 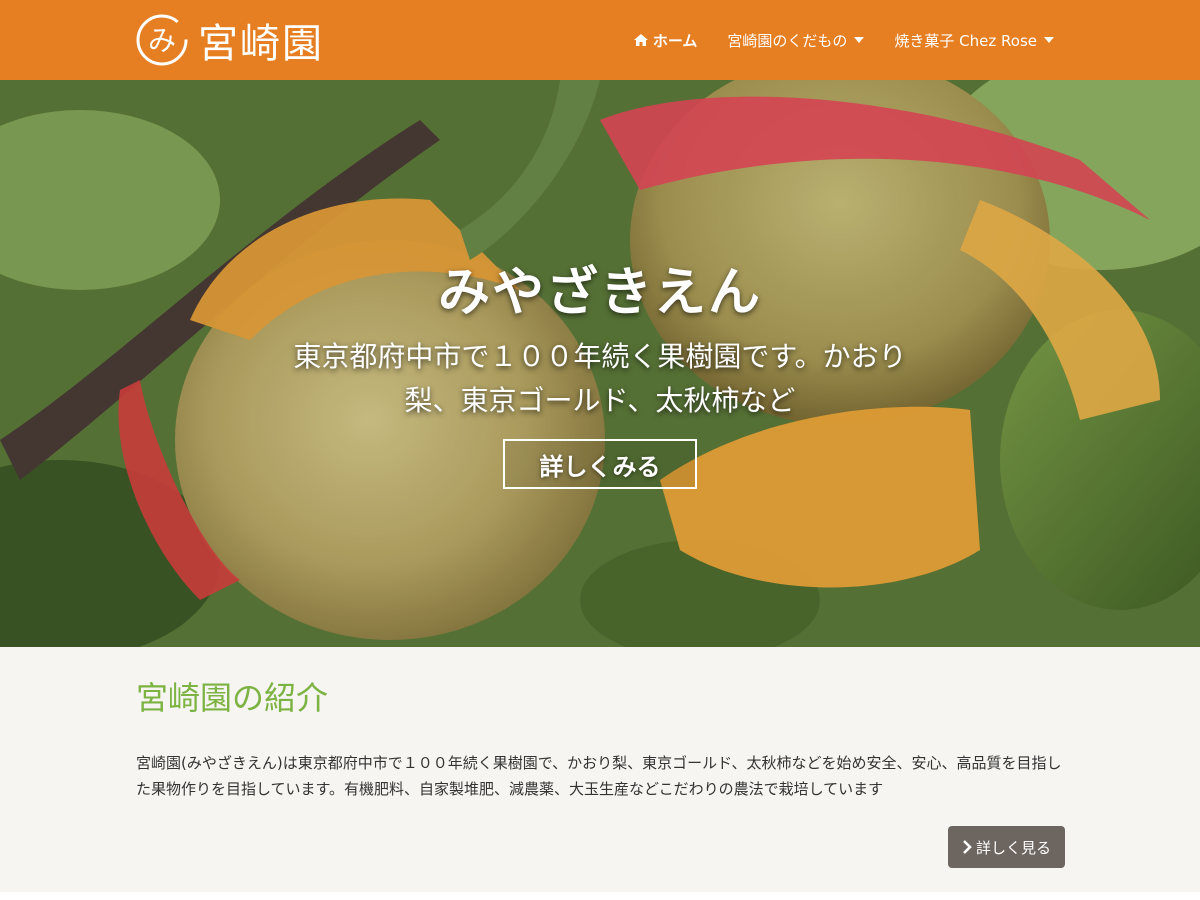 I want to click on home-icon, so click(x=640, y=40).